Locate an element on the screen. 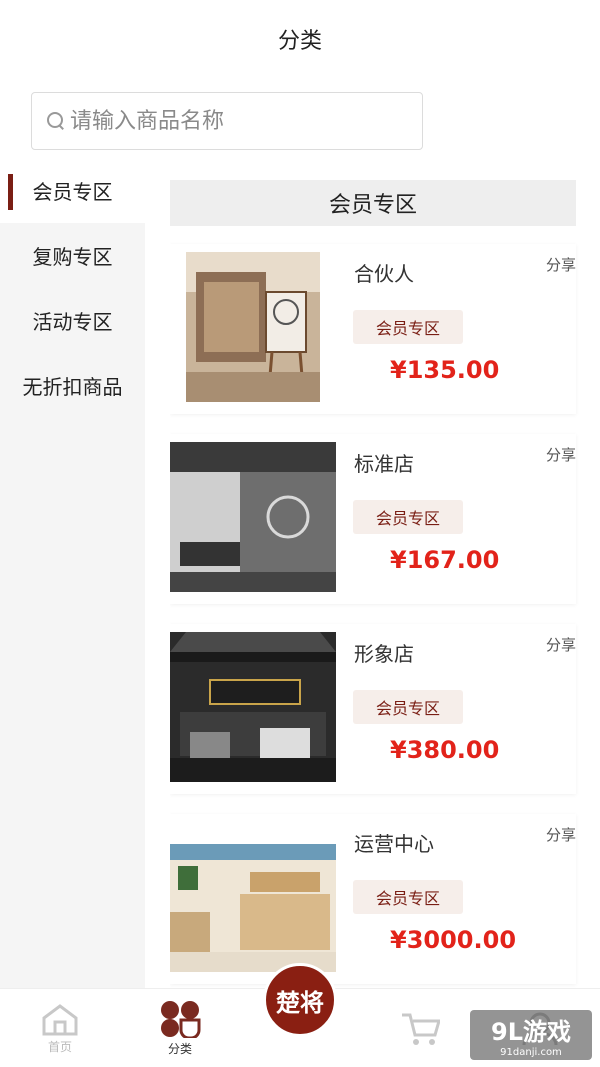  sidebar-item-label: 无折扣商品 is located at coordinates (72, 387).